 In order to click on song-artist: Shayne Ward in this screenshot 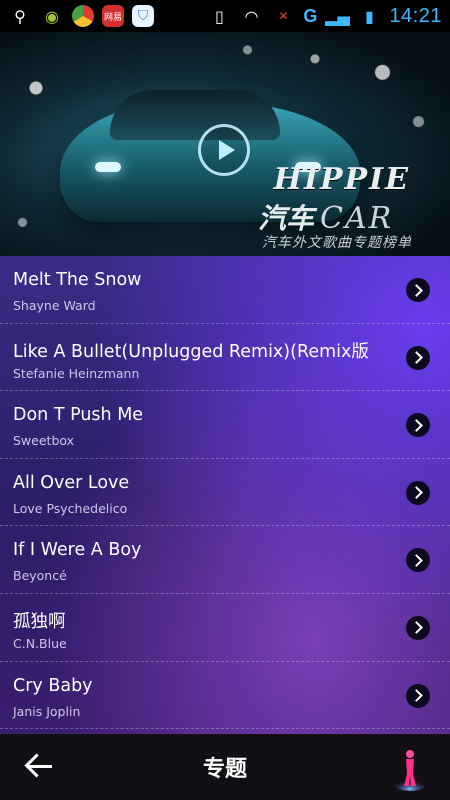, I will do `click(54, 305)`.